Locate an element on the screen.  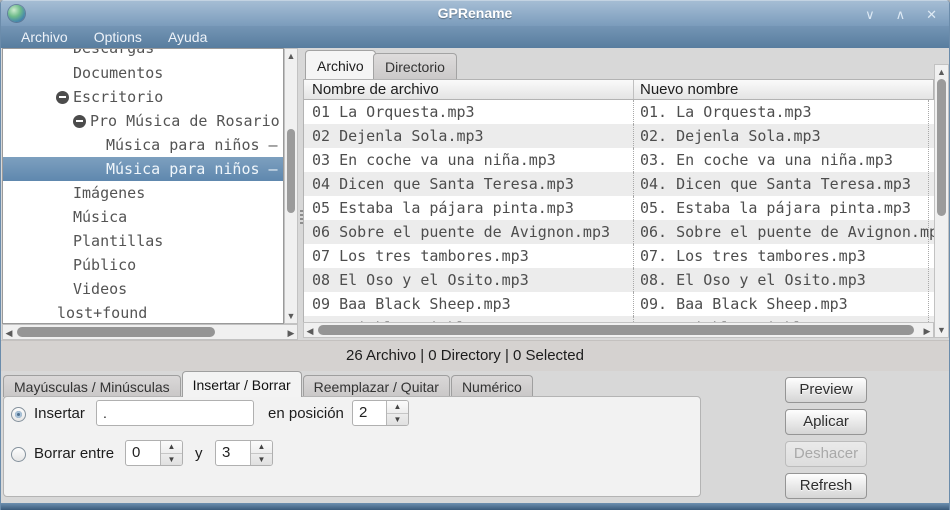
insert-text-input is located at coordinates (175, 413).